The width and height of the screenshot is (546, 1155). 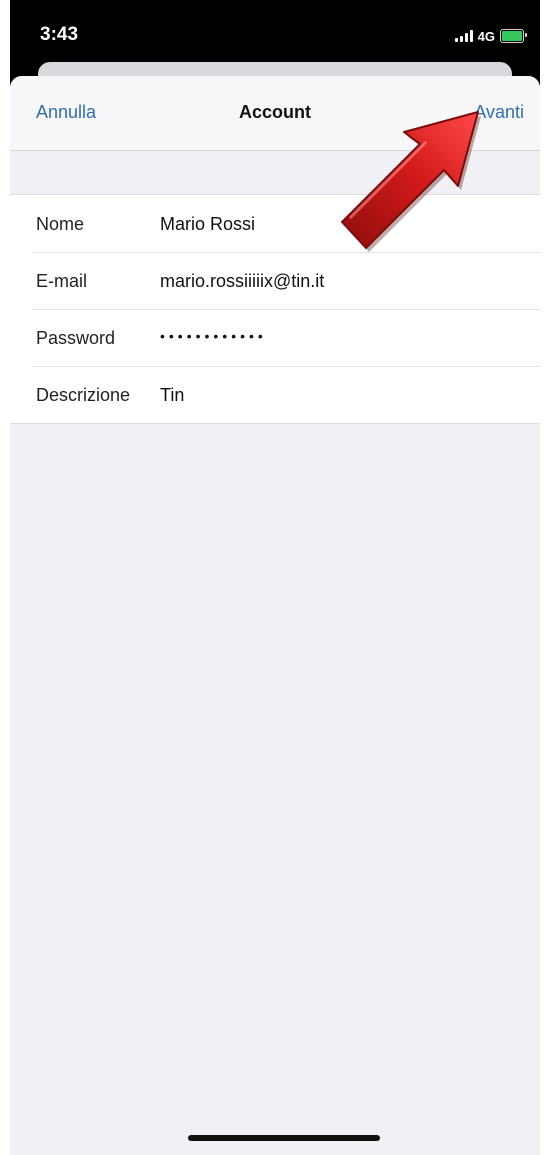 What do you see at coordinates (463, 36) in the screenshot?
I see `signal-icon` at bounding box center [463, 36].